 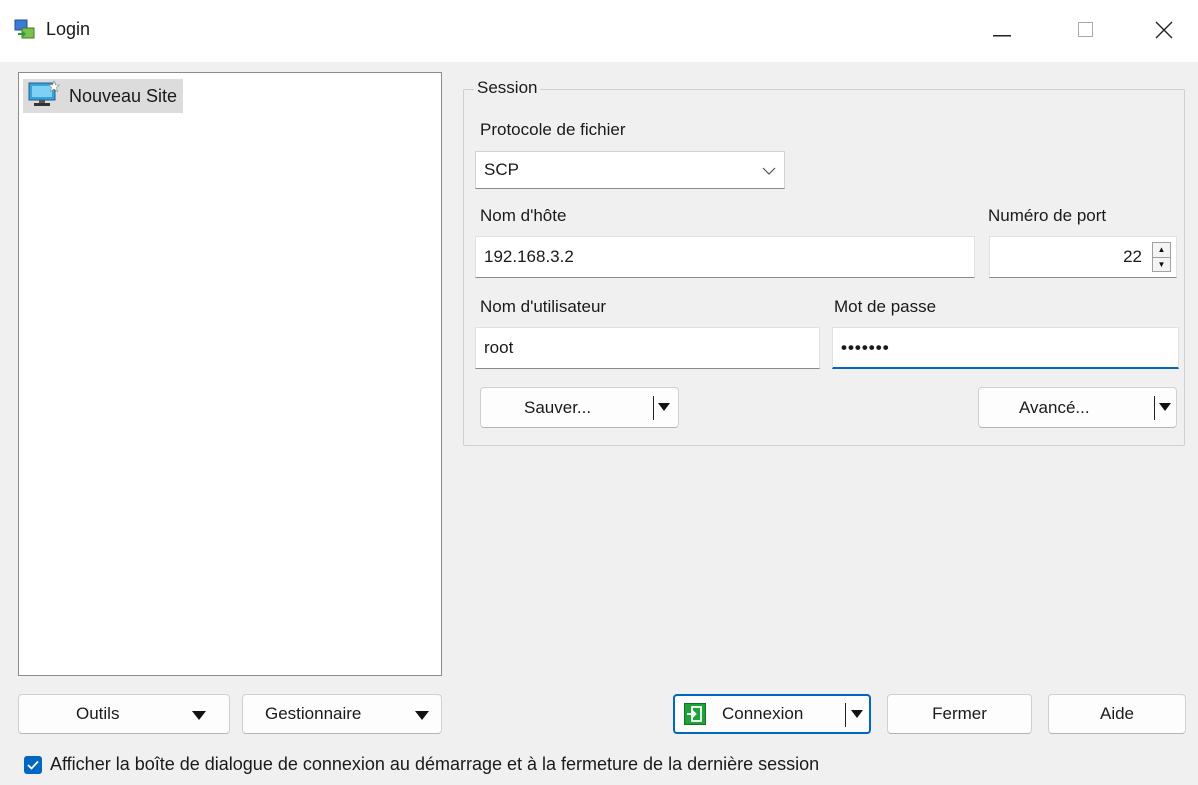 I want to click on port-spinner: ▲ ▼, so click(x=1161, y=257).